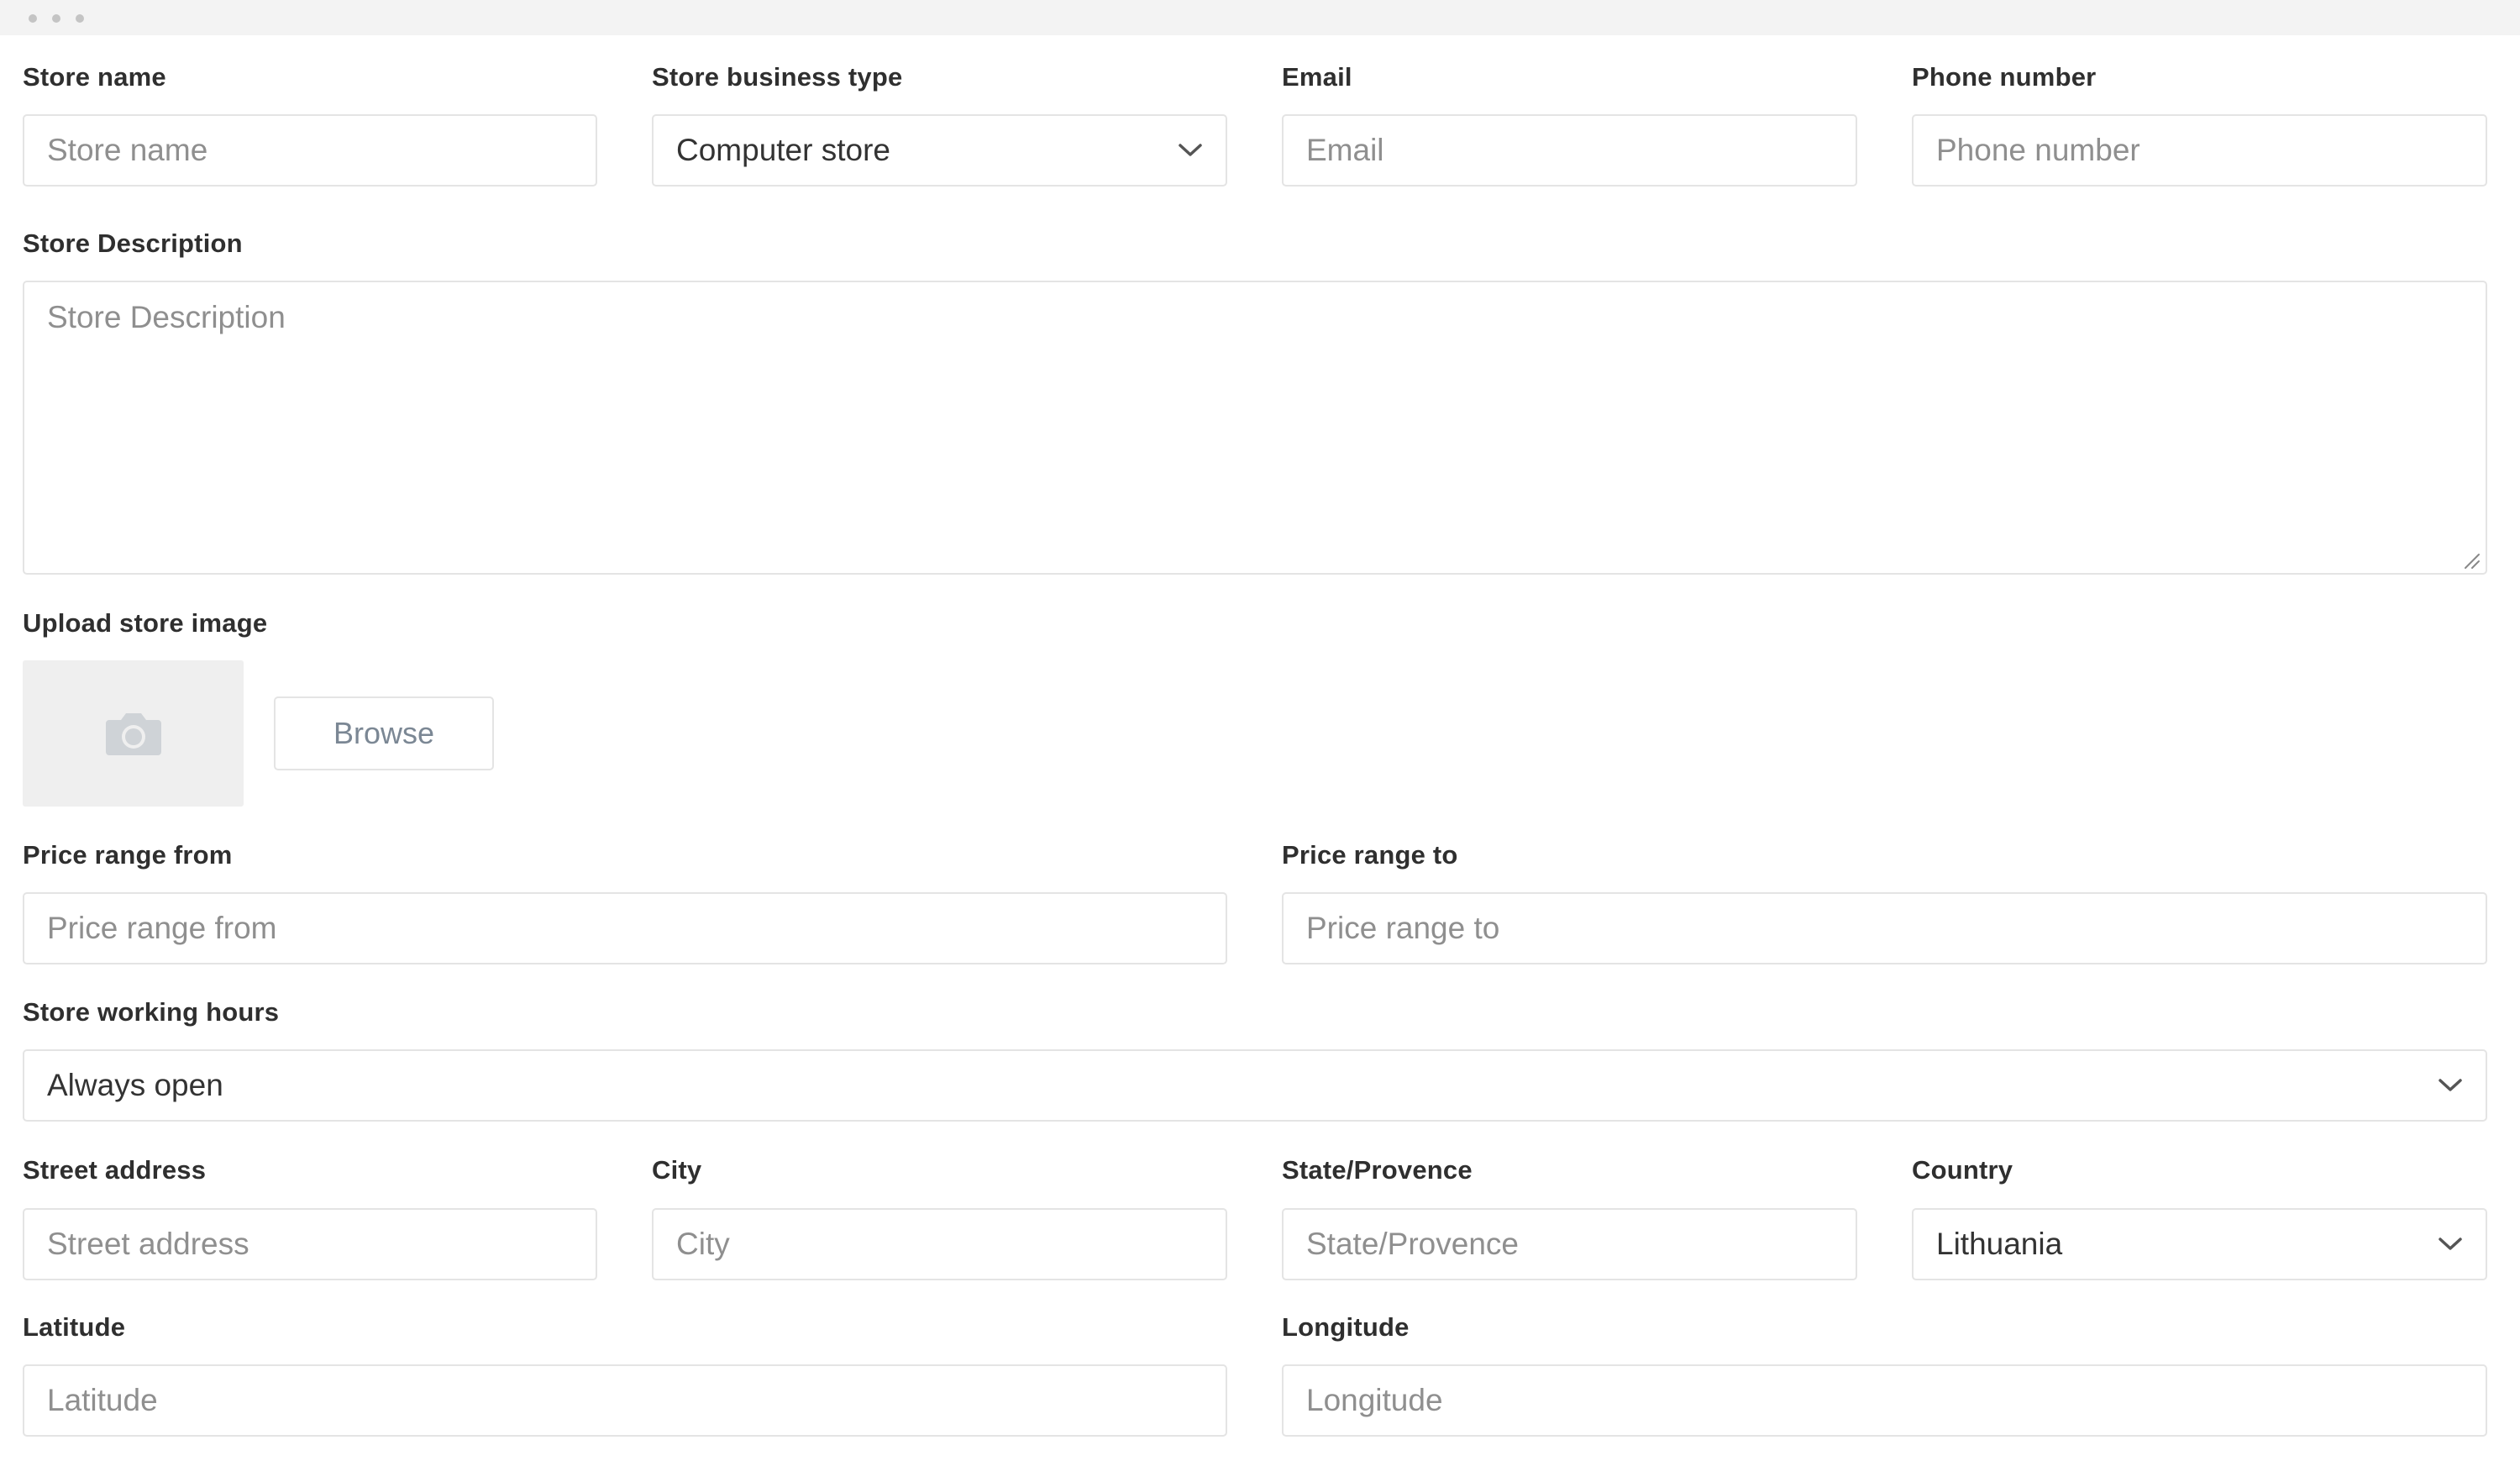 This screenshot has height=1461, width=2520. What do you see at coordinates (1370, 855) in the screenshot?
I see `price-to-label: Price range to` at bounding box center [1370, 855].